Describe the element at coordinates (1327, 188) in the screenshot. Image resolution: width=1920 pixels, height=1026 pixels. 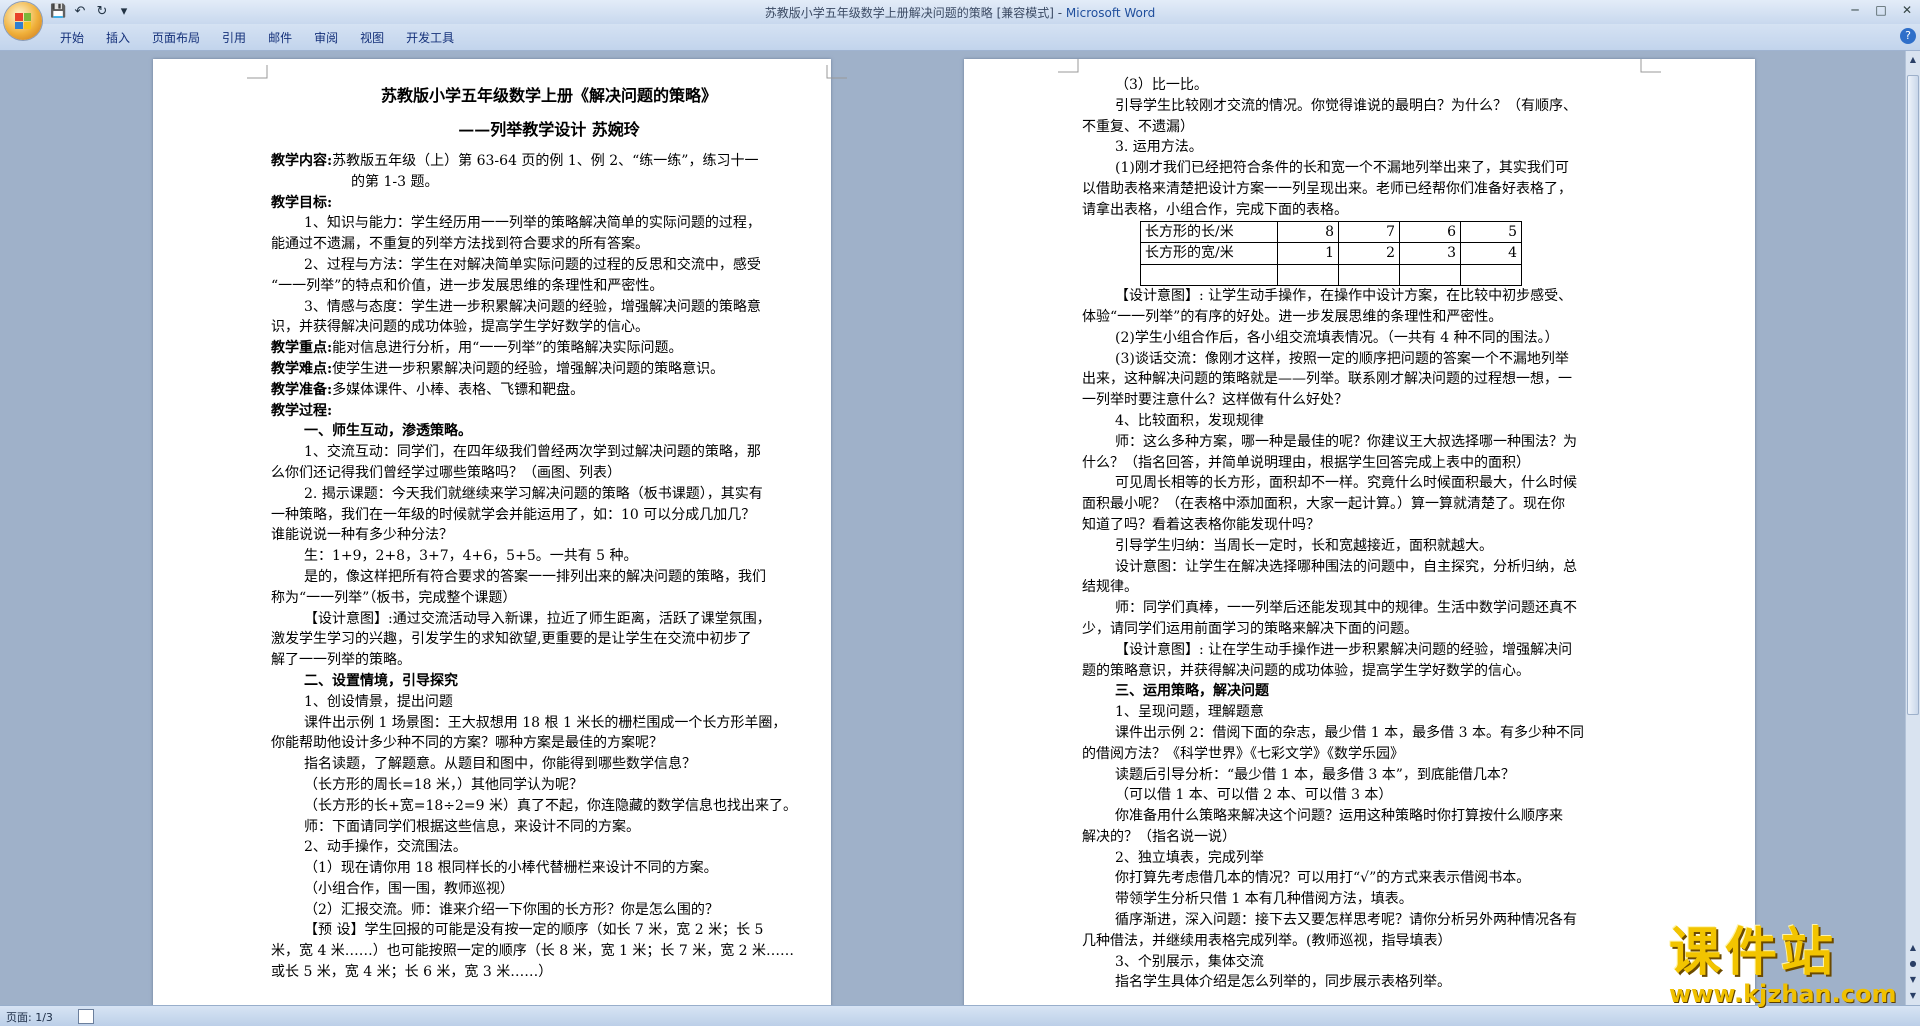
I see `paragraph: 以借助表格来清楚把设计方案一一列呈现出来。老师已经帮你们准备好表格了，` at that location.